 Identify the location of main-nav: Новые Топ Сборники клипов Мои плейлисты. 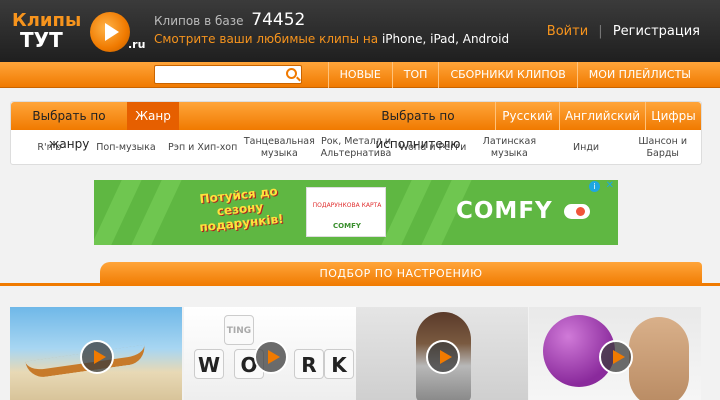
(514, 75).